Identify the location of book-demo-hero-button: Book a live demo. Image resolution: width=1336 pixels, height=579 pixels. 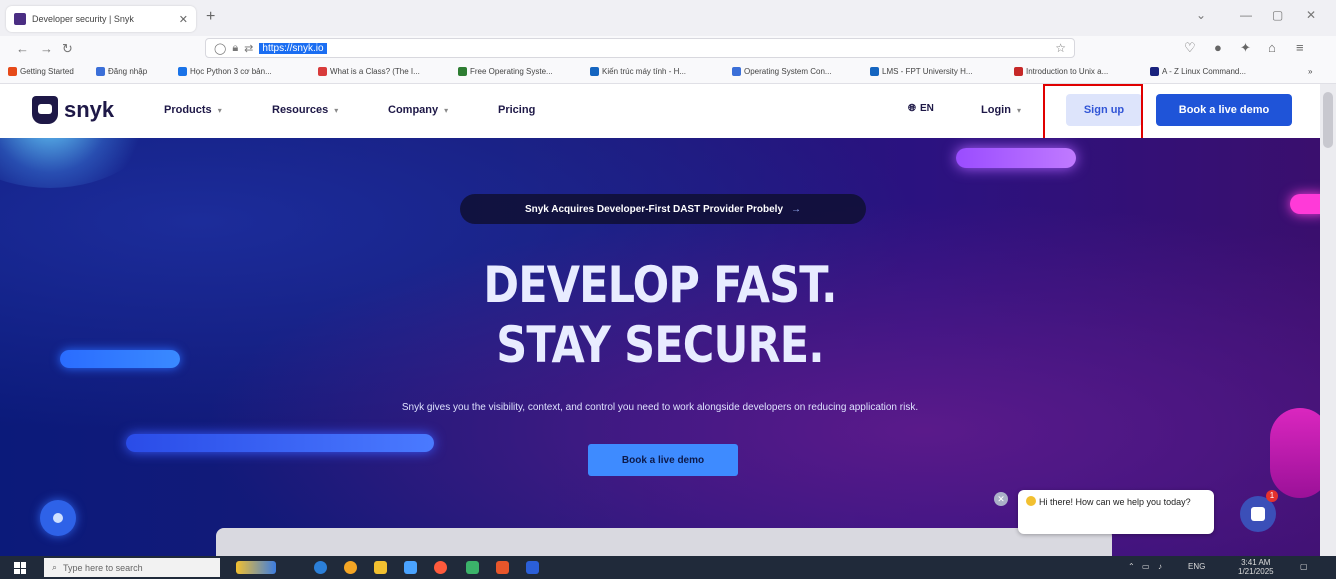
(663, 460).